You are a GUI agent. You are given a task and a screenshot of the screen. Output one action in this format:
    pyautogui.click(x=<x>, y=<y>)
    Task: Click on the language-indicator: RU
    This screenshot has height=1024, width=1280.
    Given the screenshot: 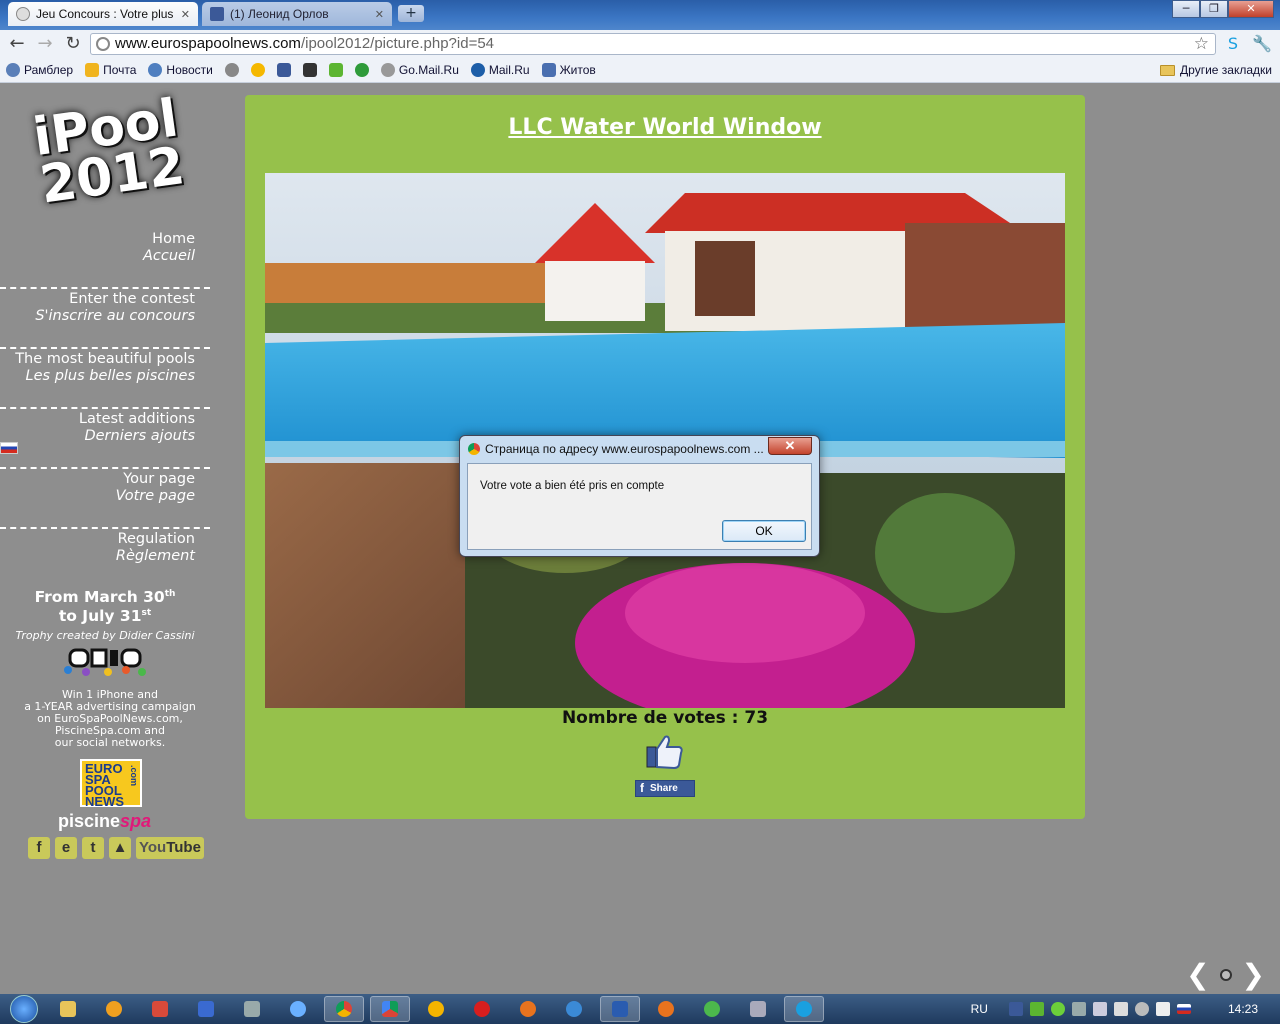 What is the action you would take?
    pyautogui.click(x=979, y=1009)
    